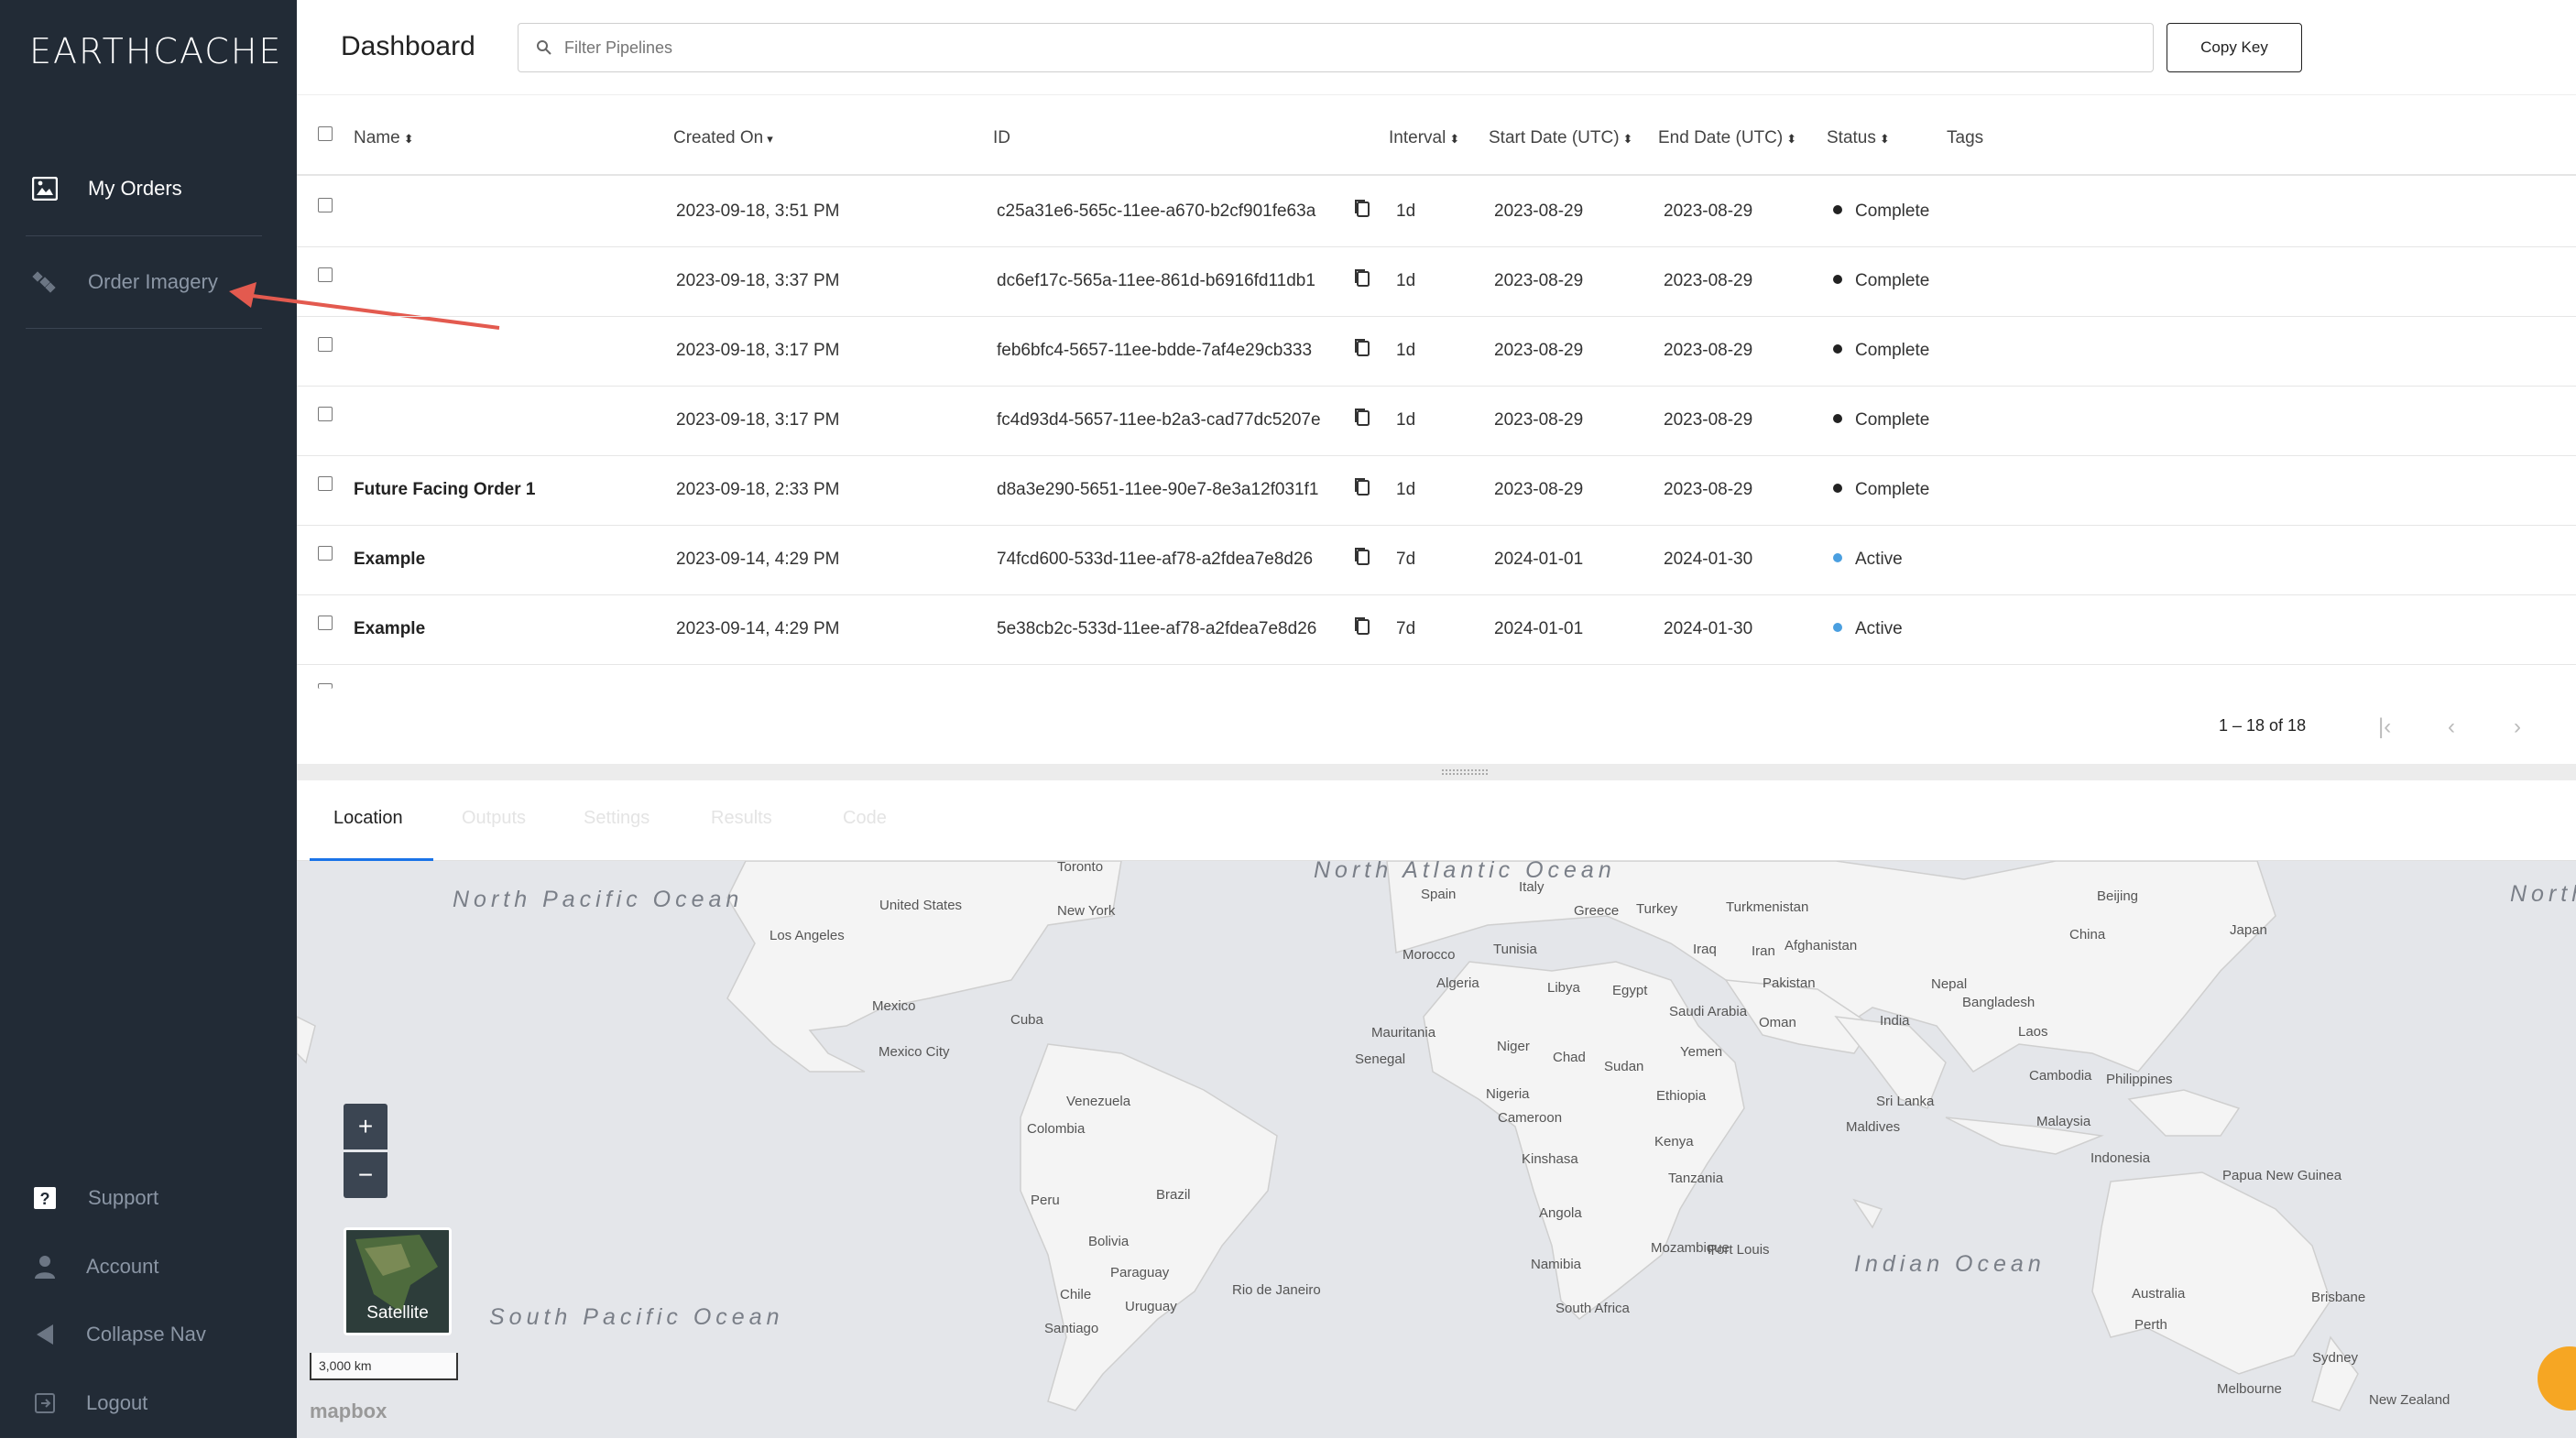 This screenshot has width=2576, height=1449. I want to click on zoom-in-button: +, so click(365, 1126).